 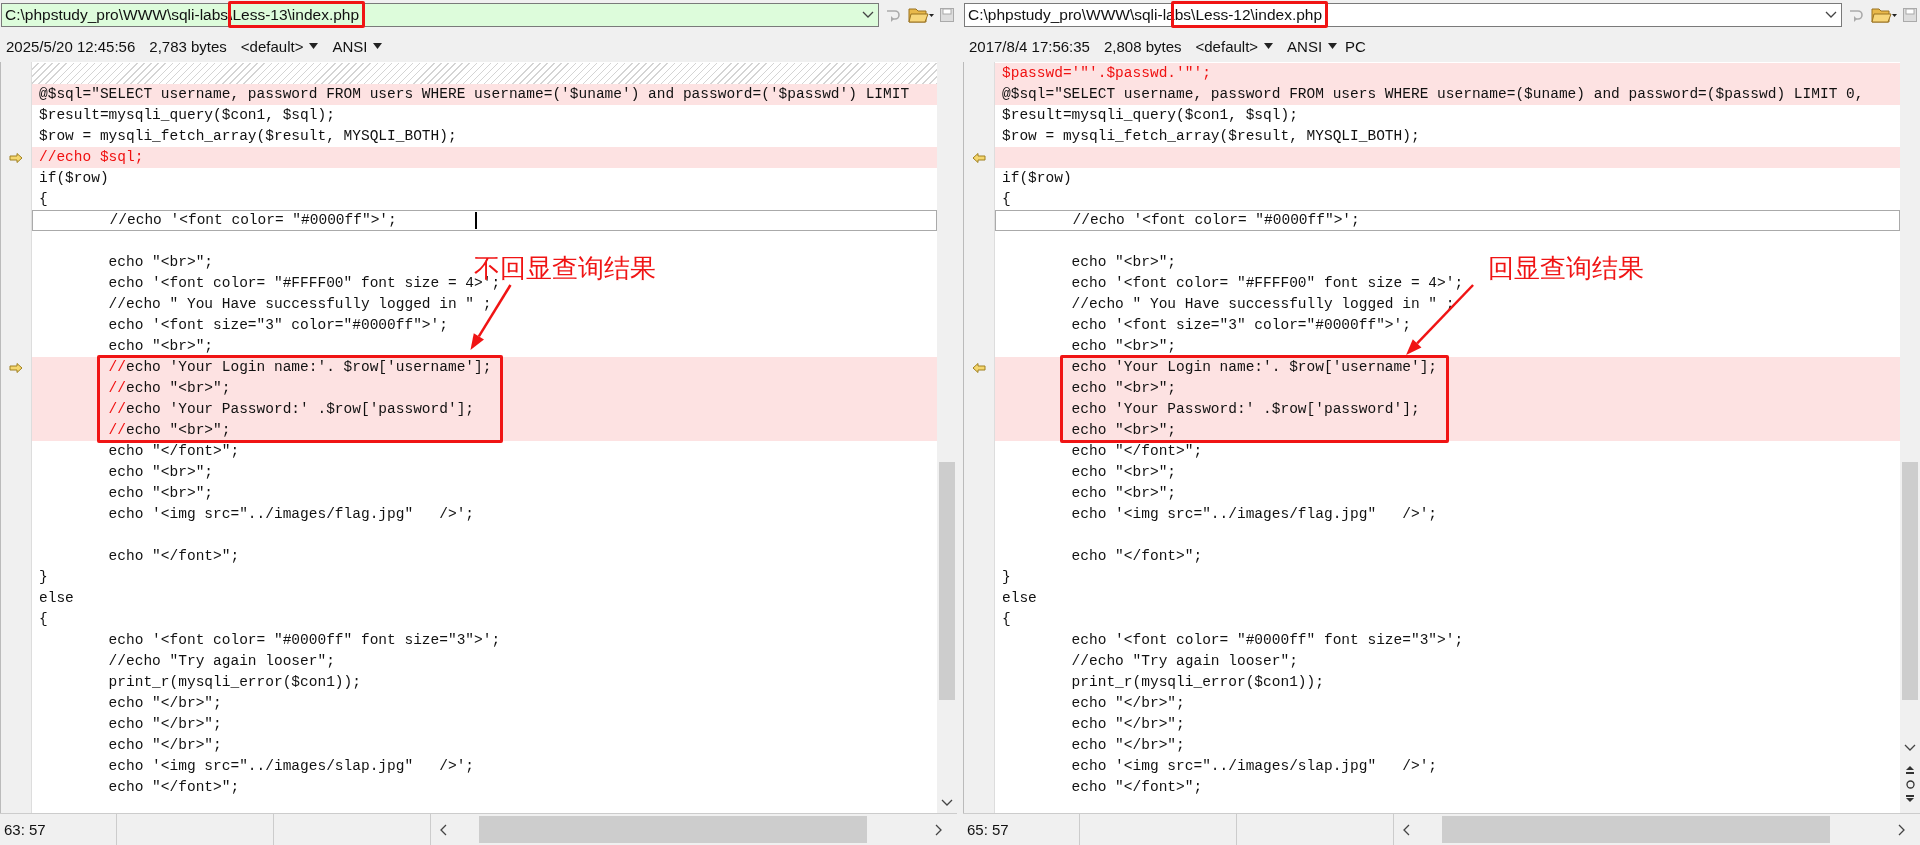 I want to click on annotation-text: 回显查询结果, so click(x=1566, y=268).